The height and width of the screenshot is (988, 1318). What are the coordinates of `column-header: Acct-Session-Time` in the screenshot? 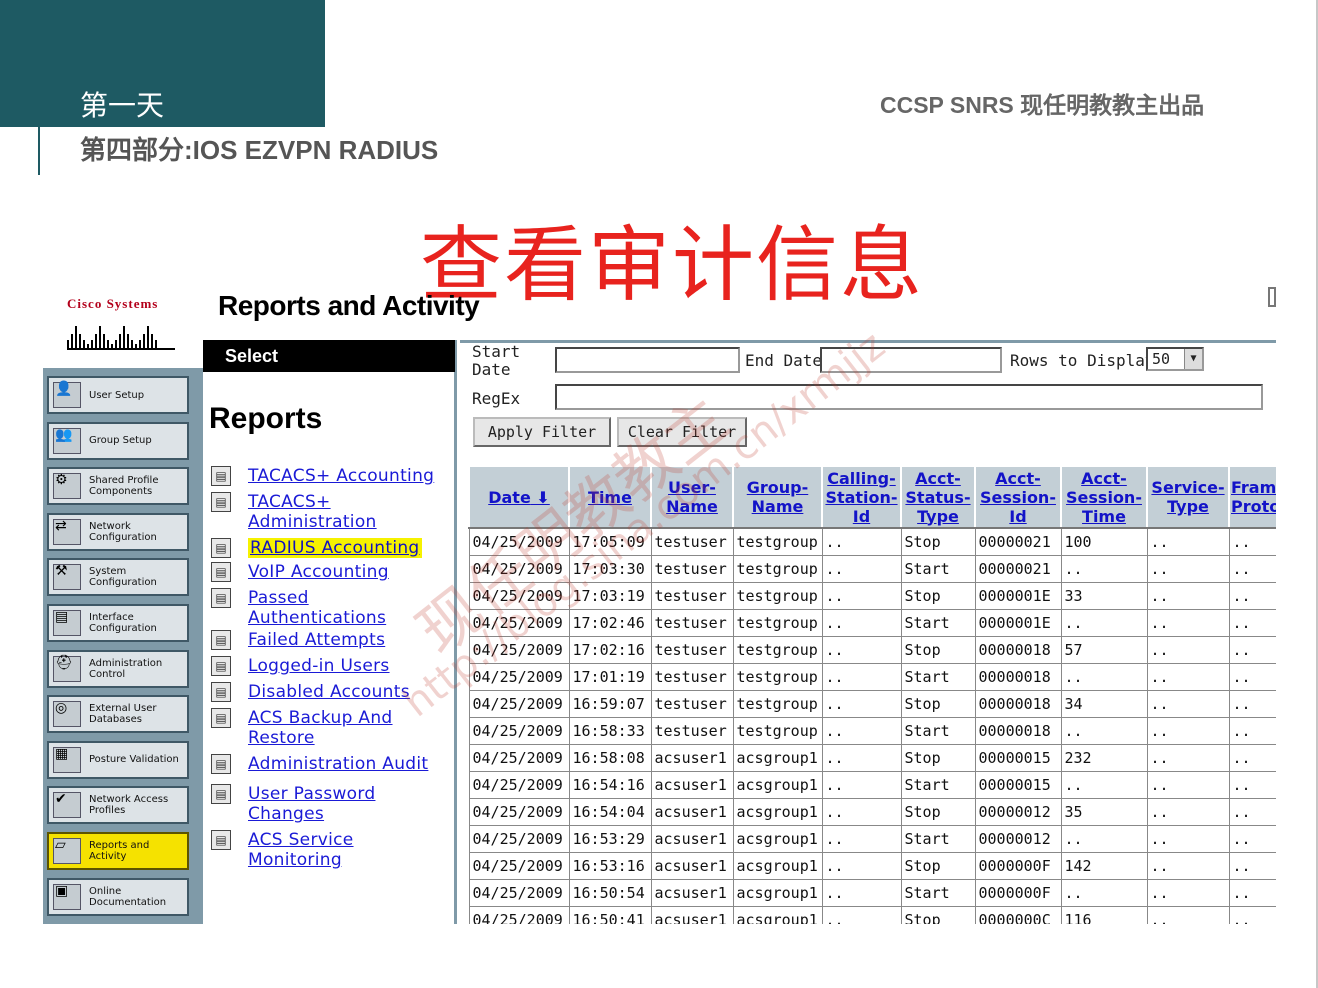 It's located at (1104, 497).